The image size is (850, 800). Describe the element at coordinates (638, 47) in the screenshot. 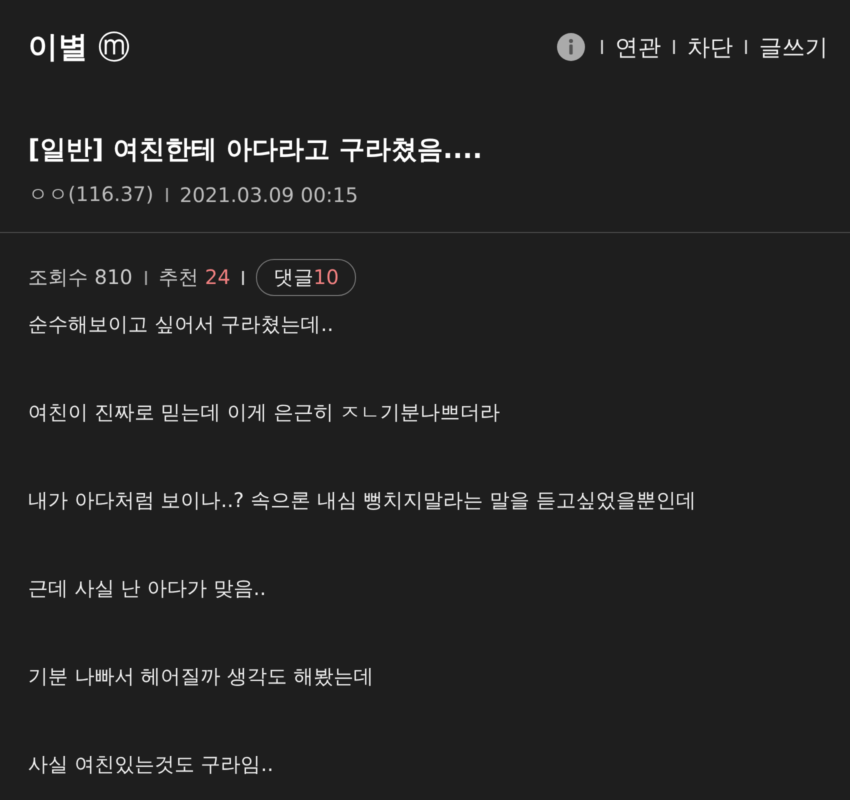

I see `header-link: 연관` at that location.